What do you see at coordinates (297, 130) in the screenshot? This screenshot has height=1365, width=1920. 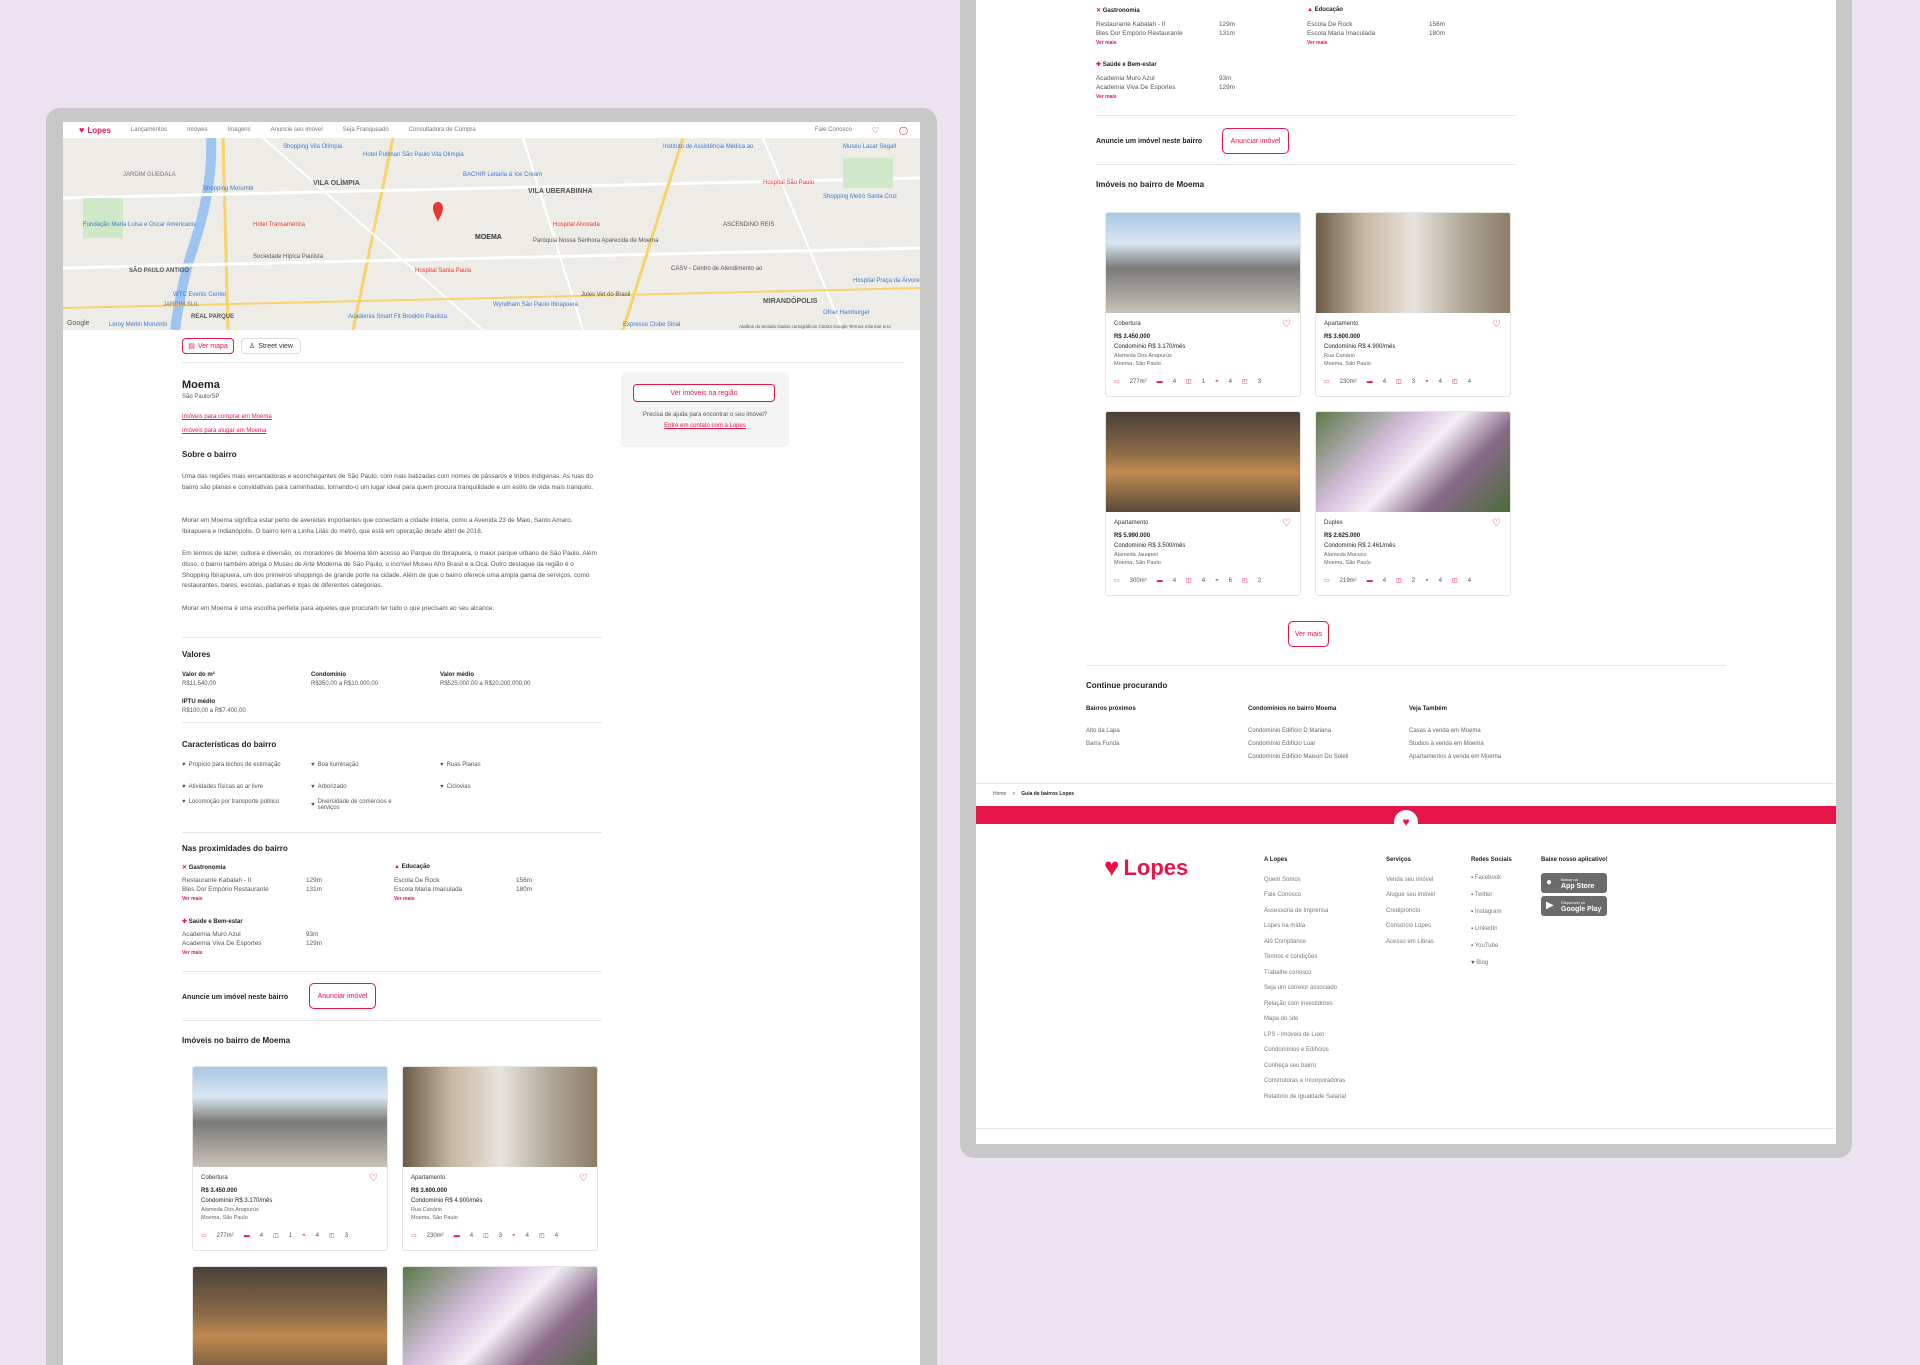 I see `nav-item: Anuncie seu imóvel` at bounding box center [297, 130].